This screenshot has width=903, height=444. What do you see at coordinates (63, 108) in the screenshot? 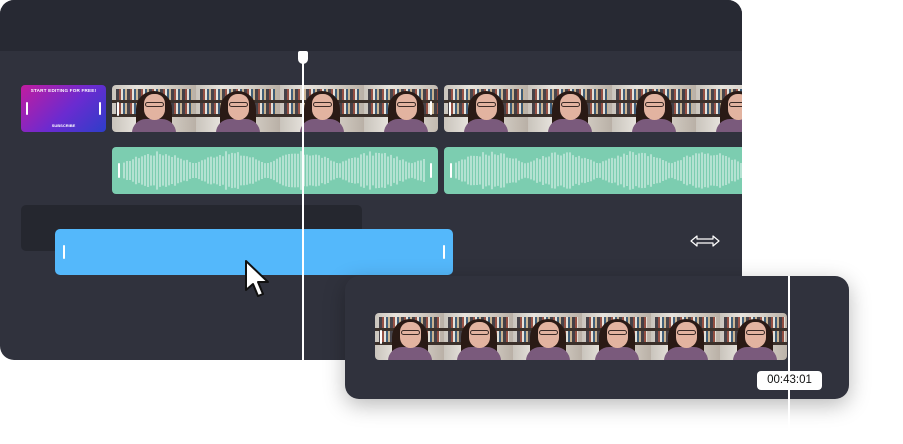
I see `title-card-clip: START EDITING FOR FREE! SUBSCRIBE` at bounding box center [63, 108].